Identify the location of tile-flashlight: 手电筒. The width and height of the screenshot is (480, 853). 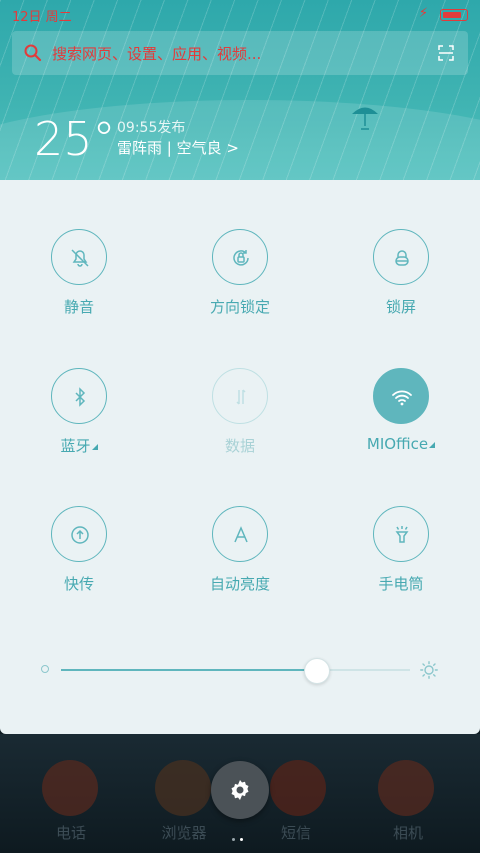
(401, 550).